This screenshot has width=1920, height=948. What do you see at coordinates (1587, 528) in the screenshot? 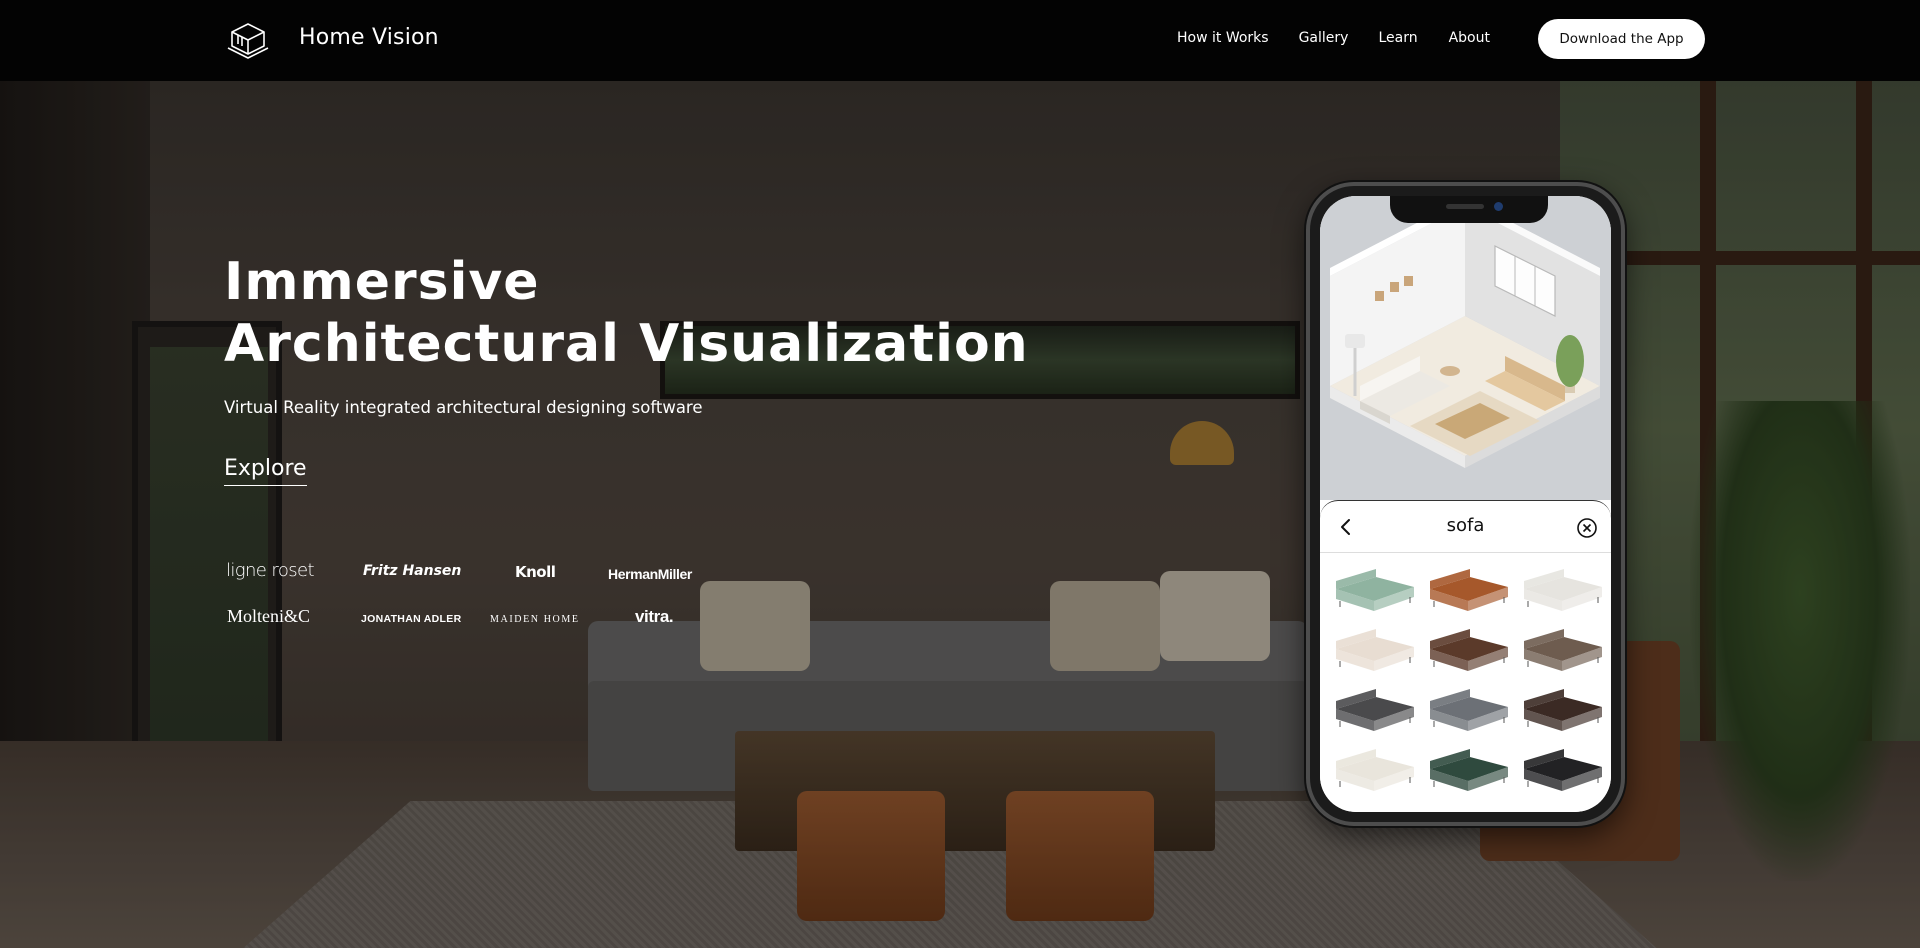
I see `clear-search-icon` at bounding box center [1587, 528].